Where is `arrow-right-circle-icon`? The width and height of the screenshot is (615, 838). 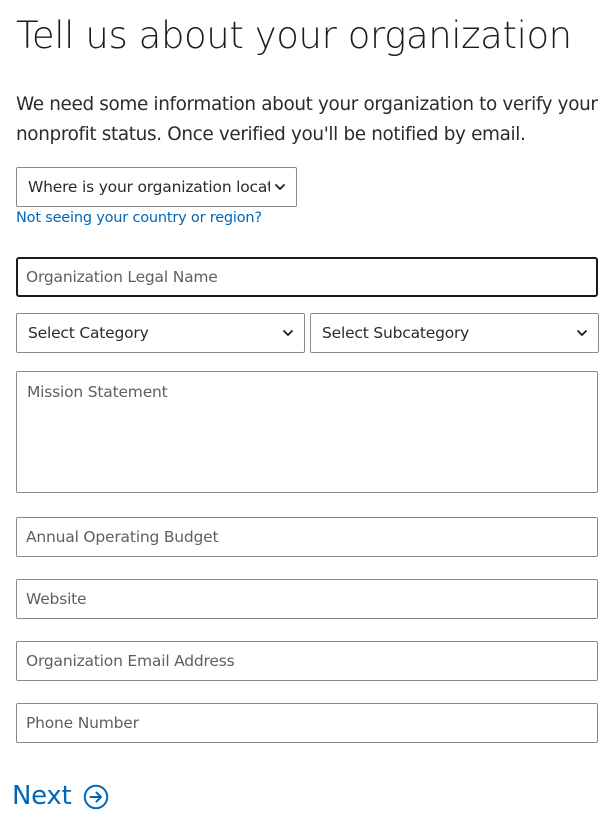 arrow-right-circle-icon is located at coordinates (96, 797).